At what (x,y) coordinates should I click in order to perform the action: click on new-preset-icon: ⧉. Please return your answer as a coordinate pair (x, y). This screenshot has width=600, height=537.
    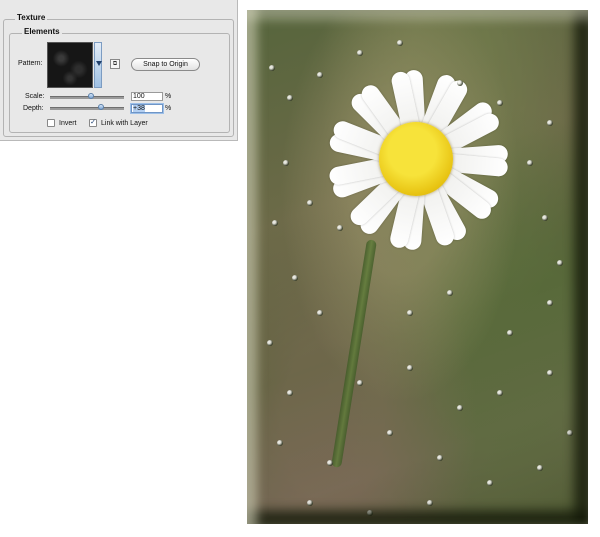
    Looking at the image, I should click on (115, 64).